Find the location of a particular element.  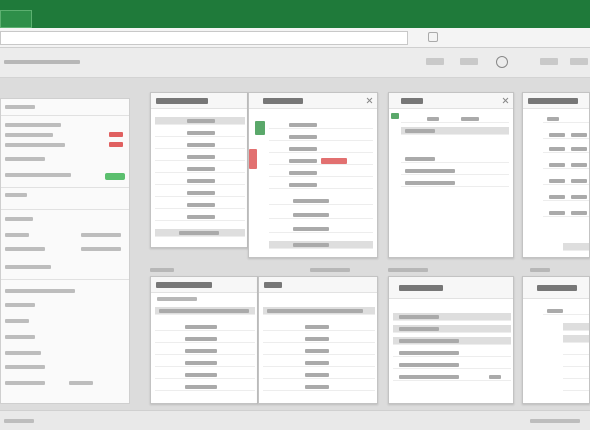

status-badge is located at coordinates (115, 176).